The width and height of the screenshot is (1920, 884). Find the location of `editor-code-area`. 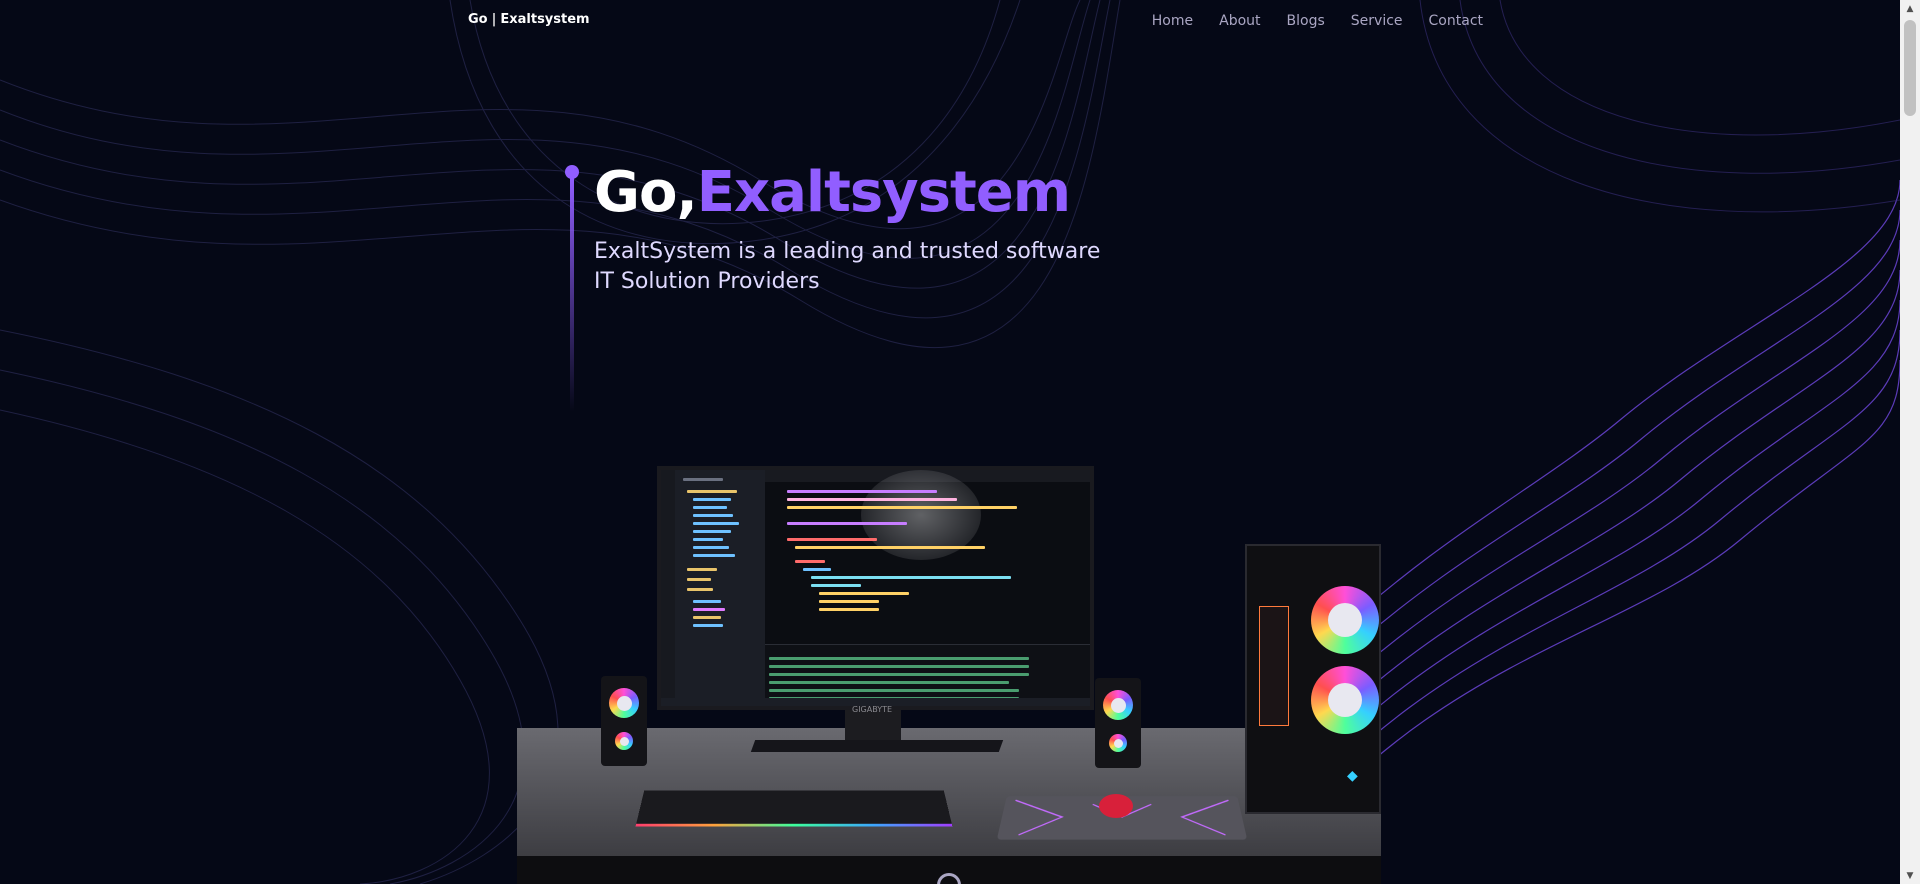

editor-code-area is located at coordinates (927, 562).